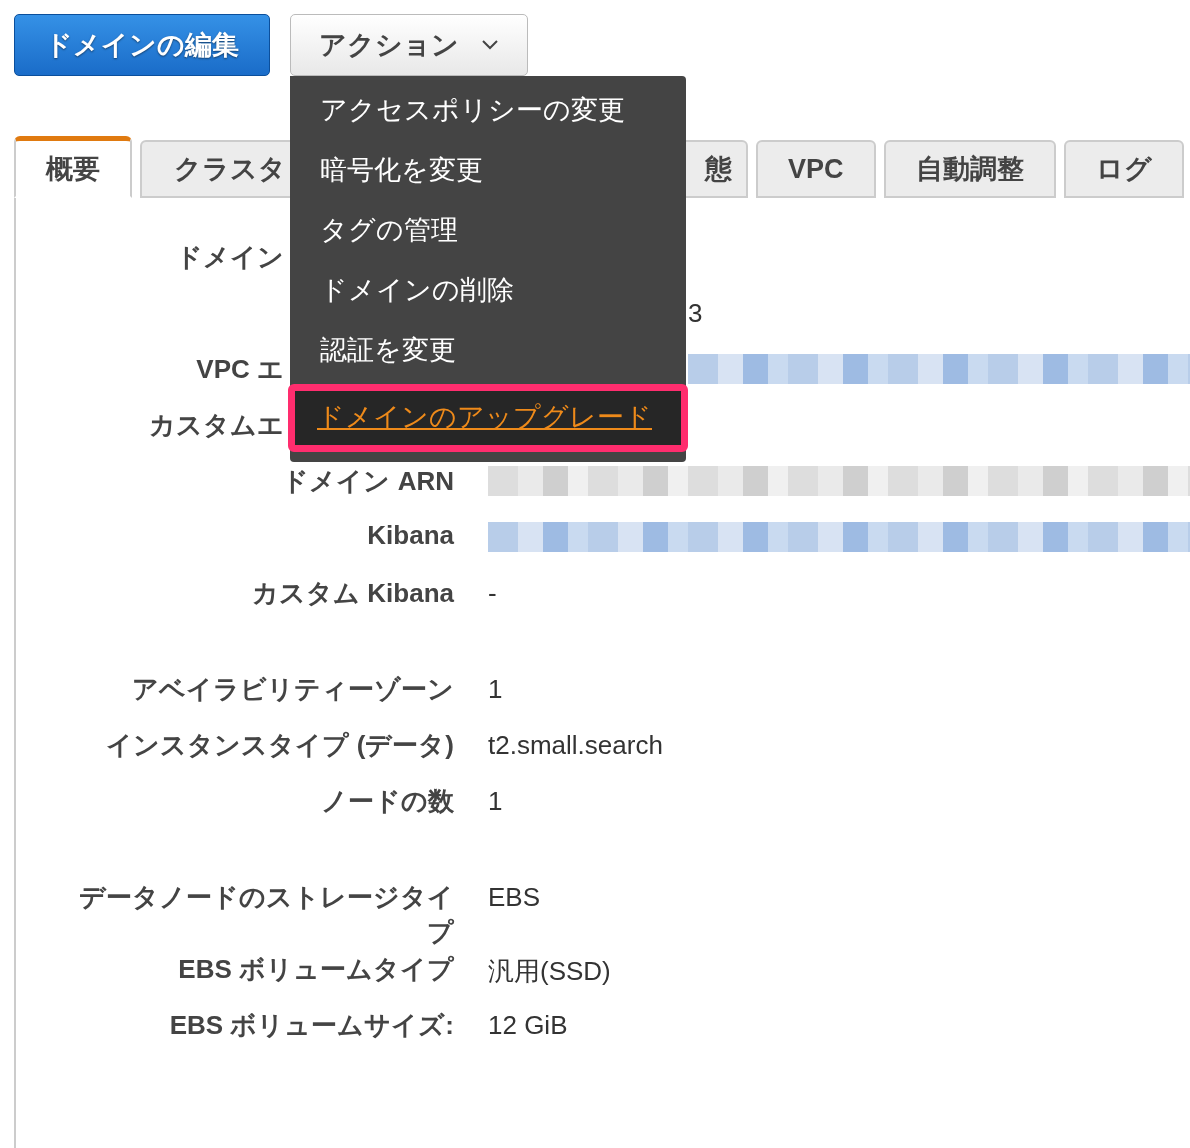 Image resolution: width=1190 pixels, height=1148 pixels. Describe the element at coordinates (316, 969) in the screenshot. I see `field-label: EBS ボリュームタイプ` at that location.